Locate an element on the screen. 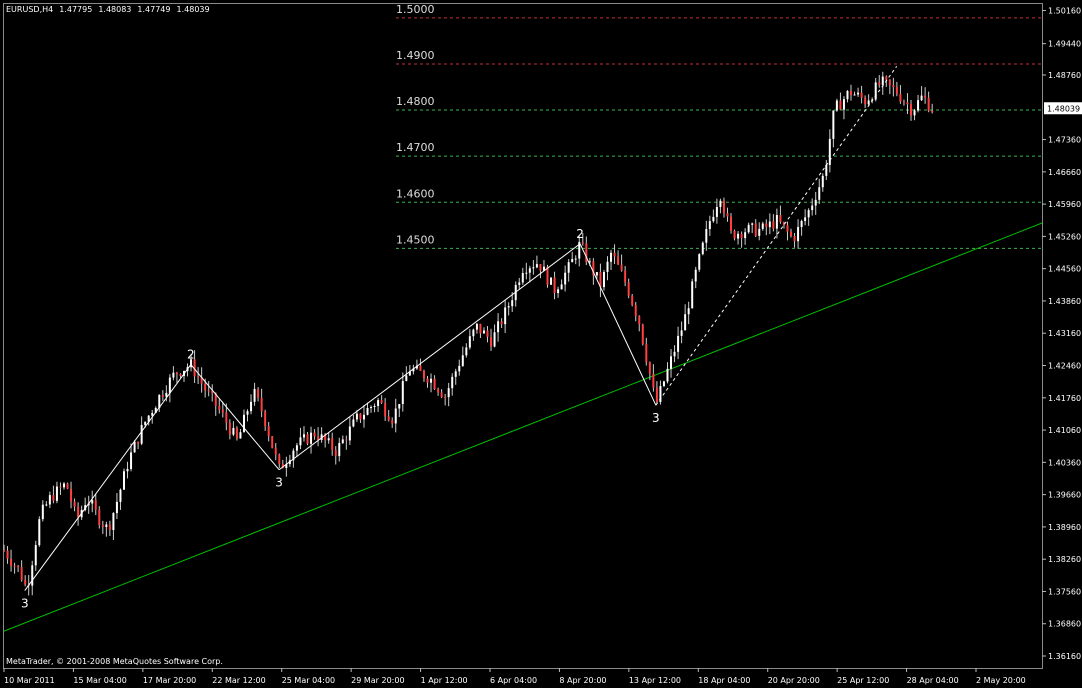  y-tick-label: 1.38260 is located at coordinates (1064, 559).